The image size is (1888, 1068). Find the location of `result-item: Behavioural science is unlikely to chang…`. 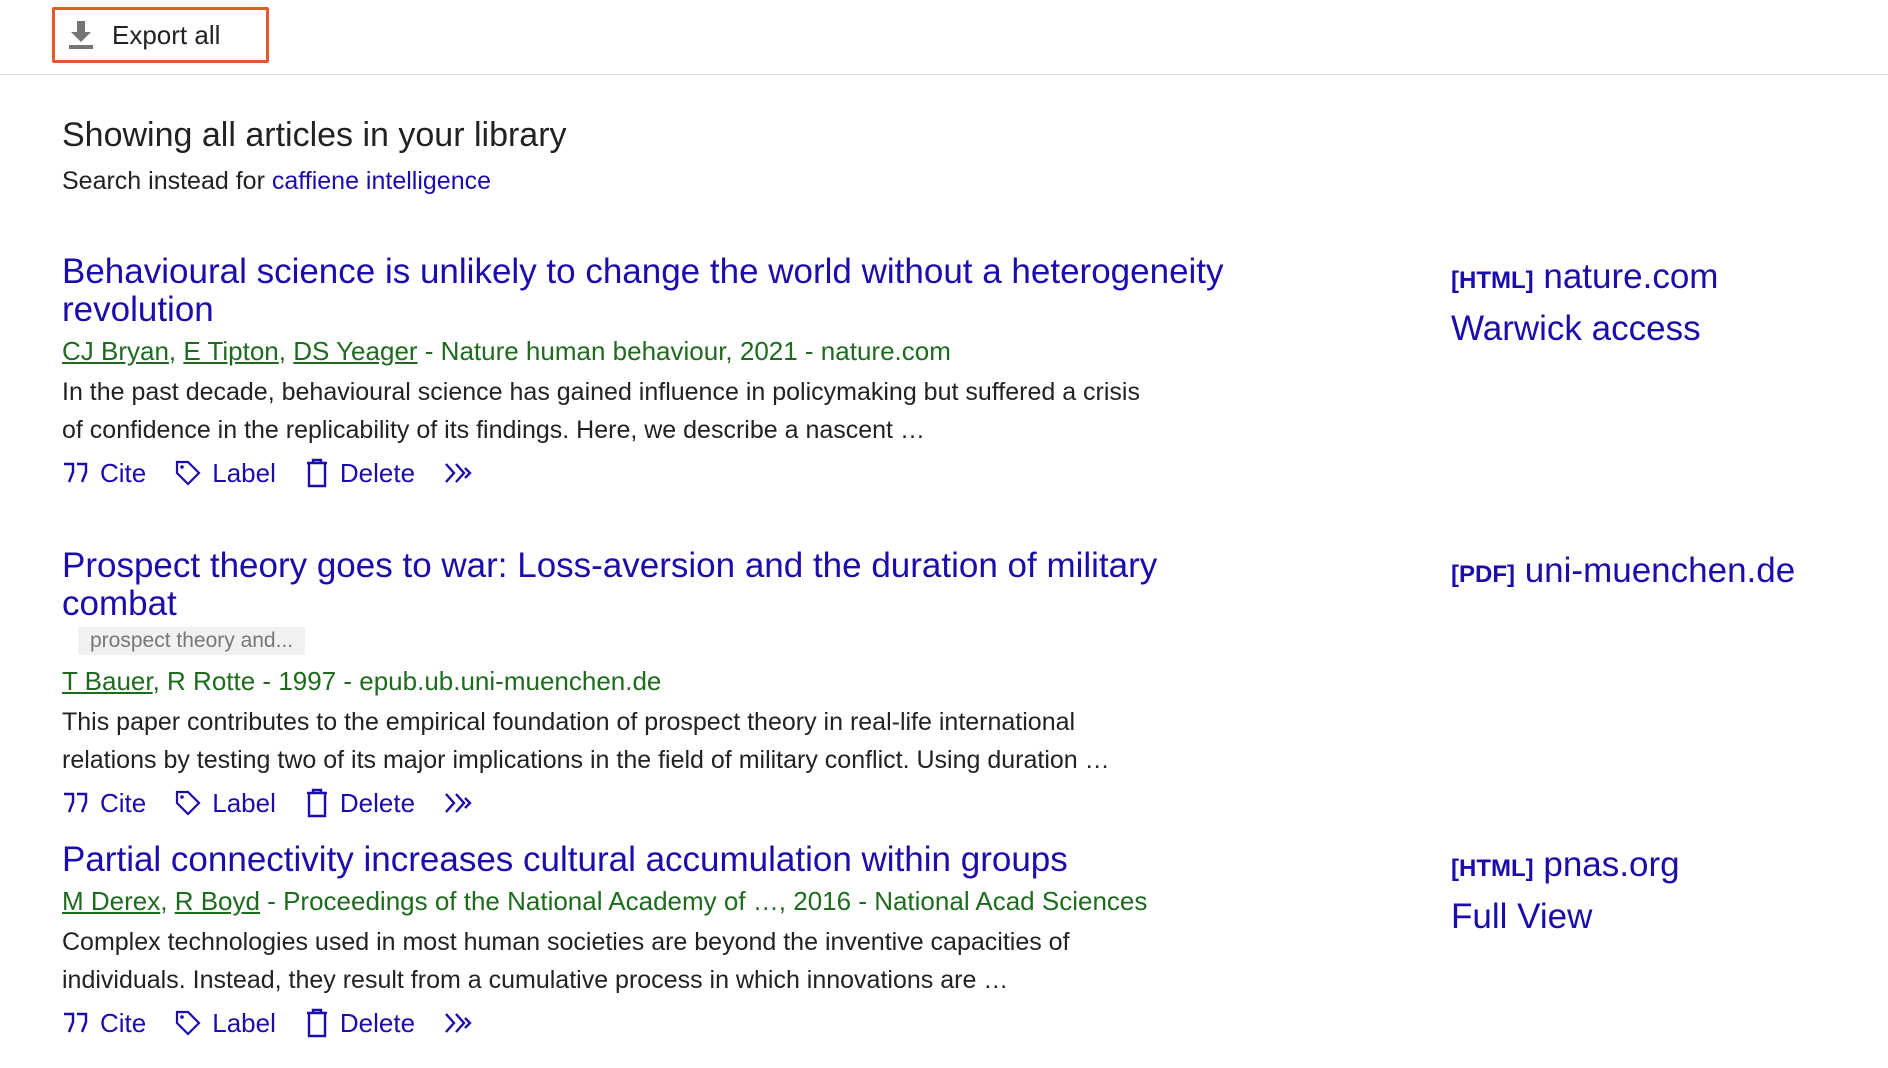

result-item: Behavioural science is unlikely to chang… is located at coordinates (662, 373).